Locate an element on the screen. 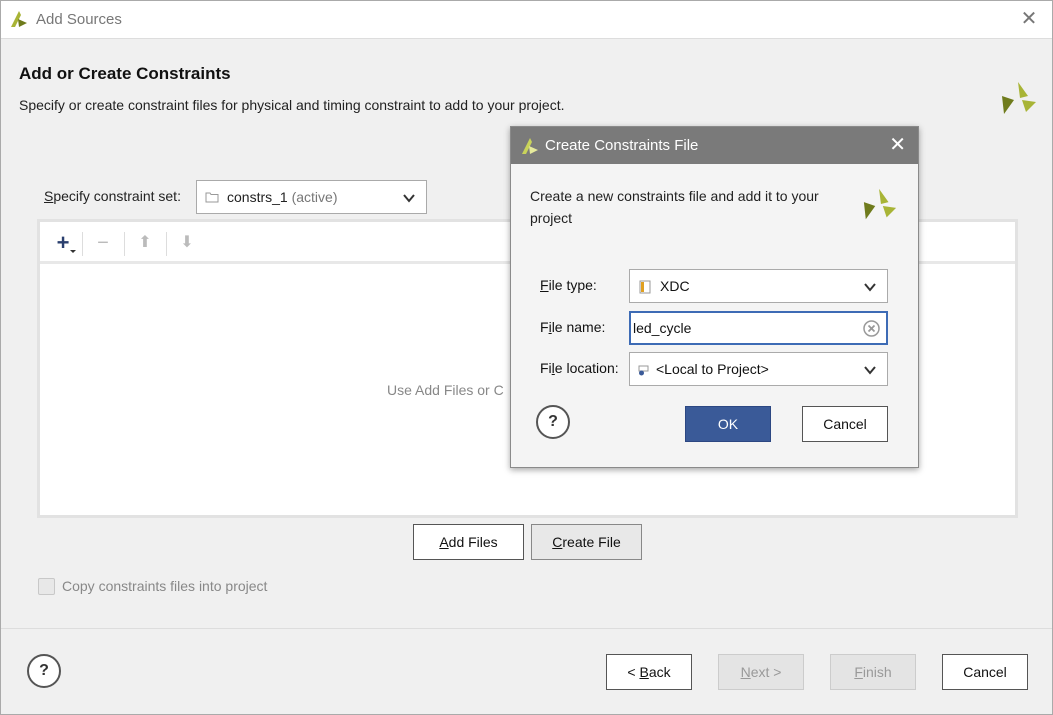 Image resolution: width=1053 pixels, height=715 pixels. file-type-value: XDC is located at coordinates (675, 286).